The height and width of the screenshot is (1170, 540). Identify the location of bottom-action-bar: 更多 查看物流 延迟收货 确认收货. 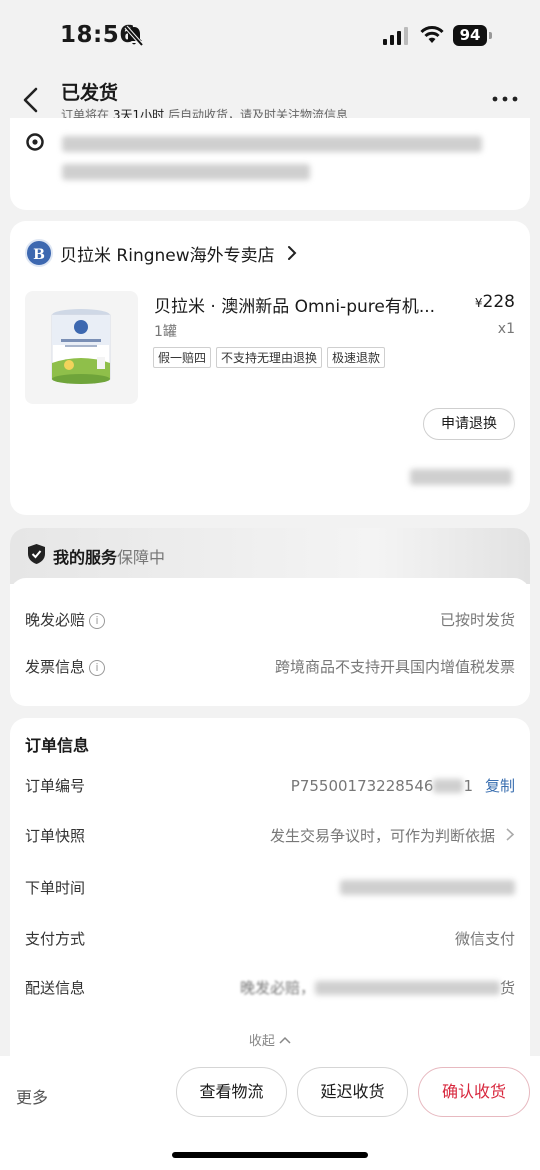
(270, 1113).